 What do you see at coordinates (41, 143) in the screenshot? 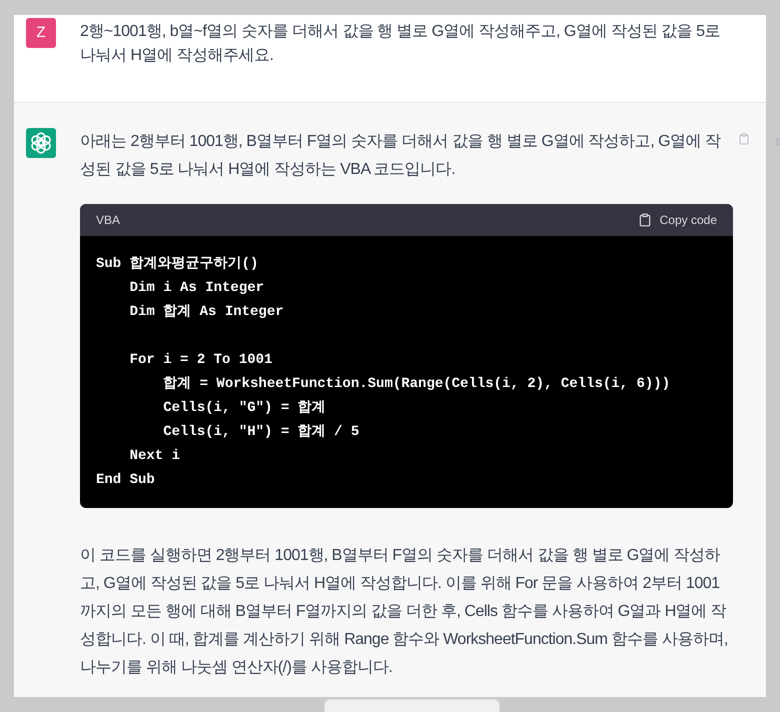
I see `assistant-avatar-icon` at bounding box center [41, 143].